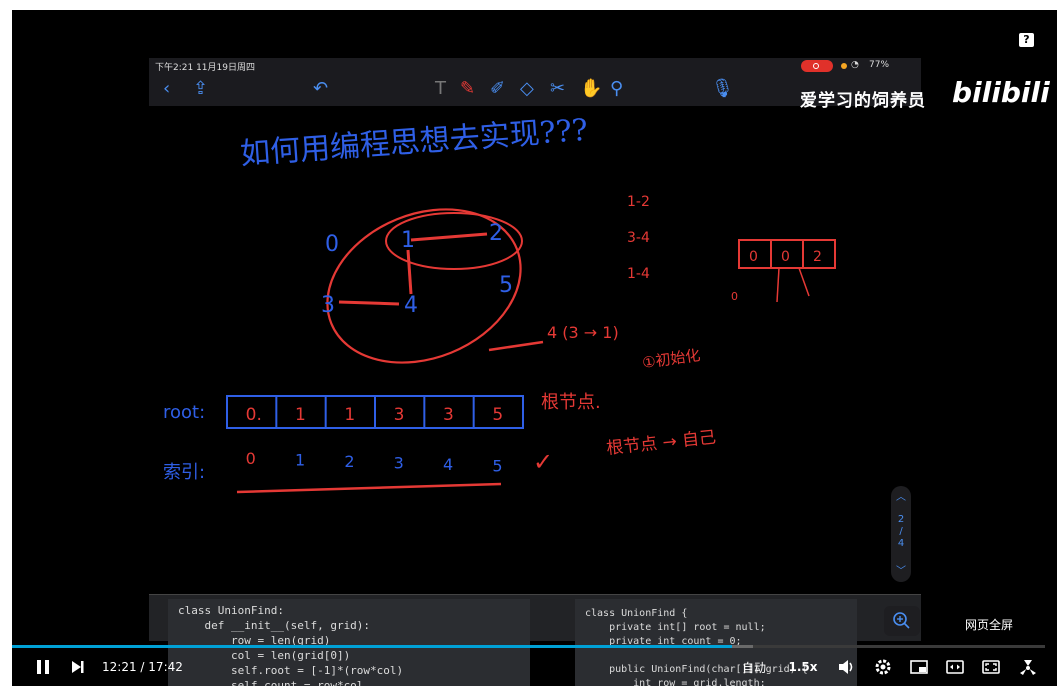  What do you see at coordinates (638, 202) in the screenshot?
I see `edge-list-item: 1-2` at bounding box center [638, 202].